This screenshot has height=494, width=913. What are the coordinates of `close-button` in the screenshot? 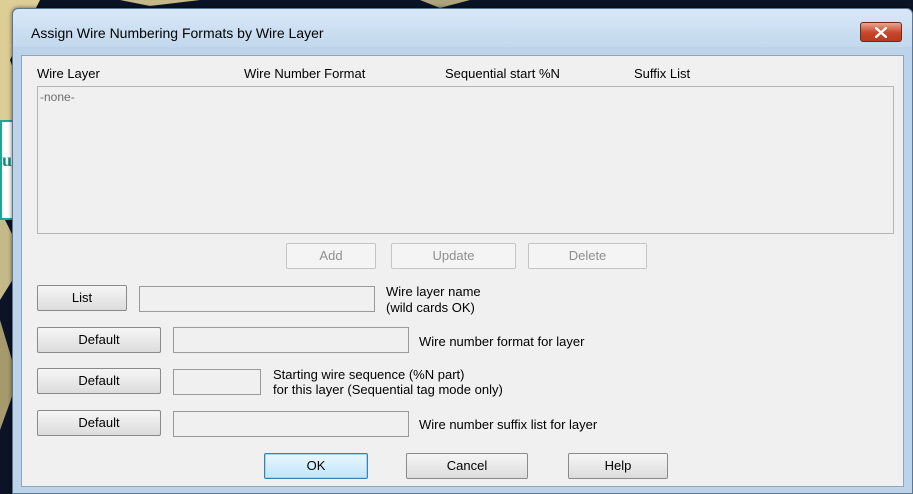 It's located at (881, 32).